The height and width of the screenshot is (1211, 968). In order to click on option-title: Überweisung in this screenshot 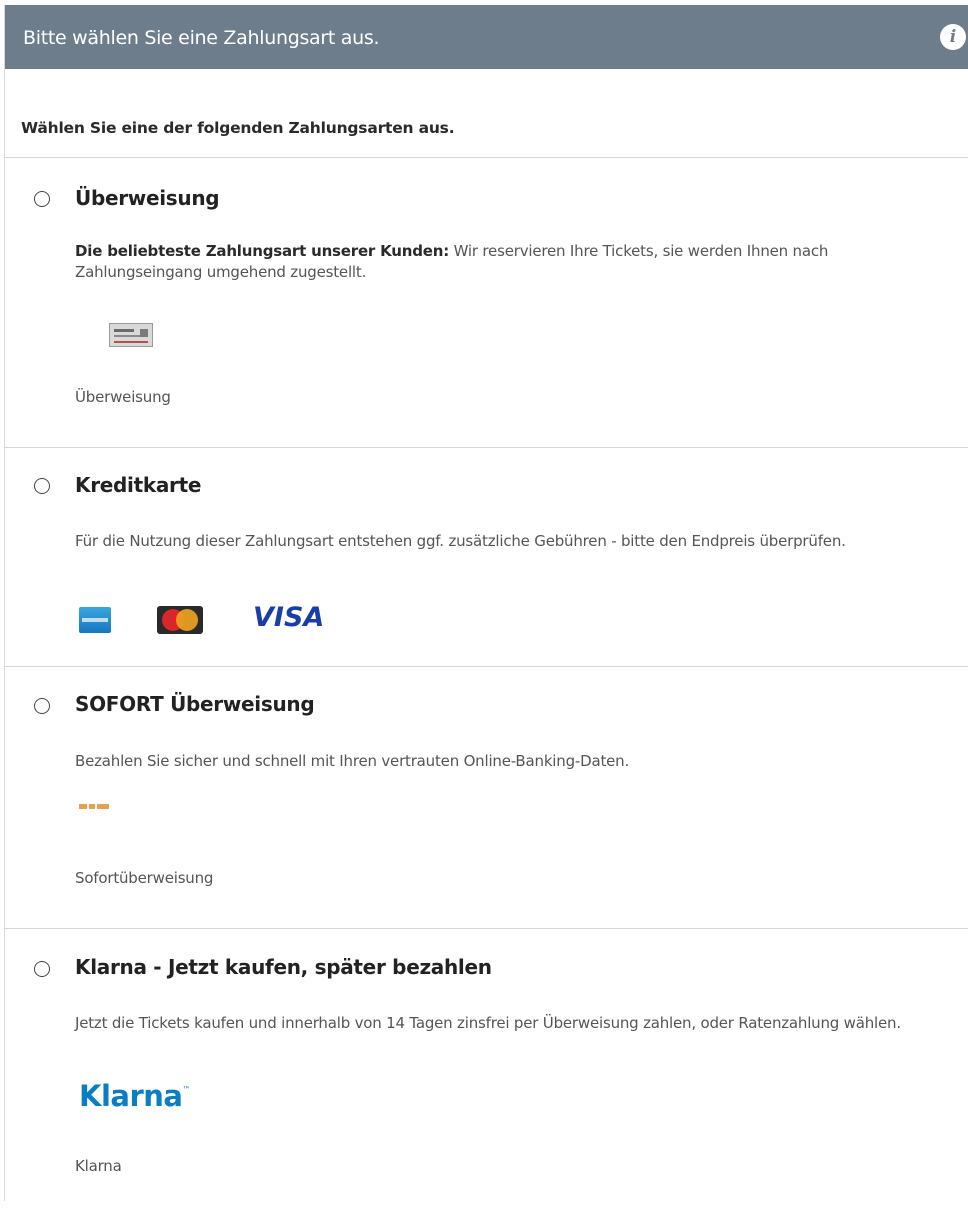, I will do `click(147, 198)`.